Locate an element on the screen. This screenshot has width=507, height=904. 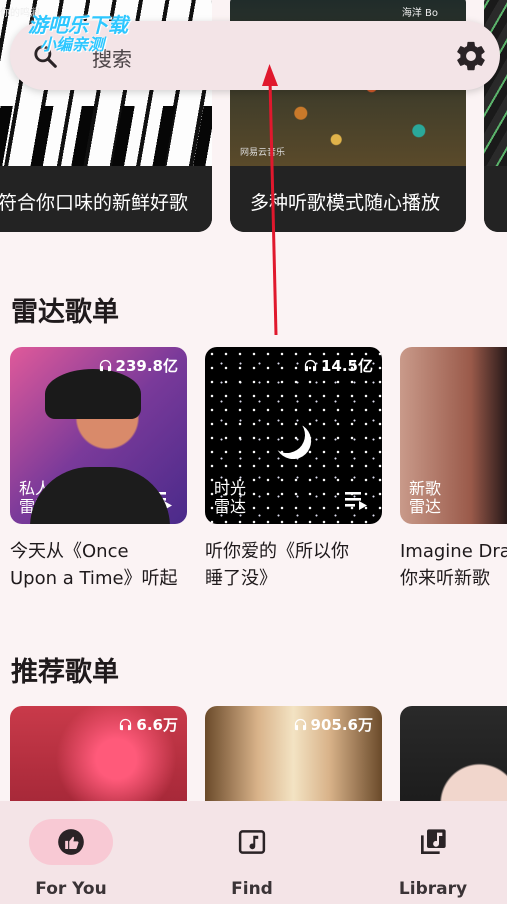
play-count-value: 239.8亿 is located at coordinates (146, 366).